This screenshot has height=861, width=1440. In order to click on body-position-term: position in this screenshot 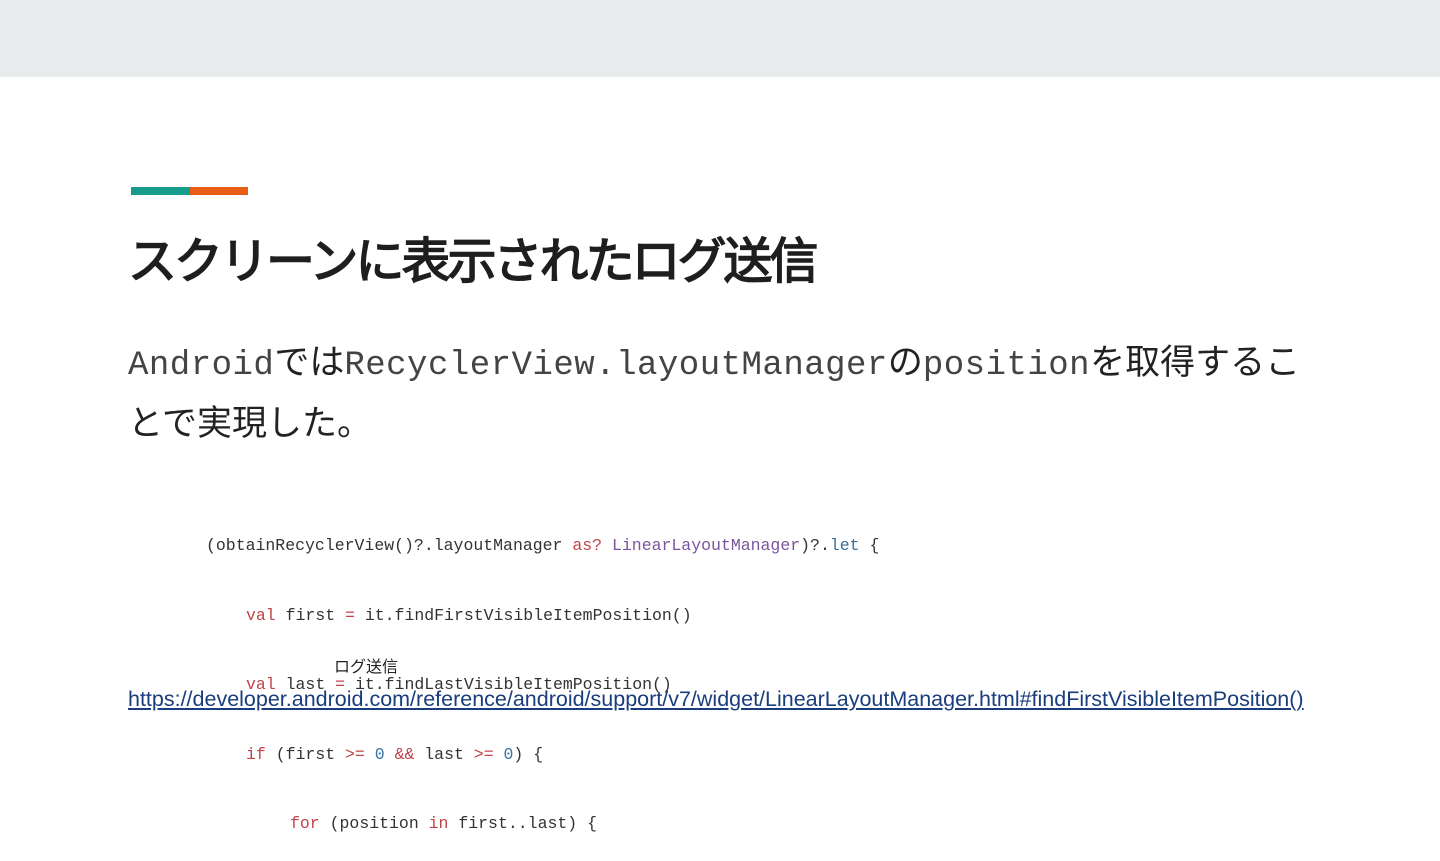, I will do `click(1006, 366)`.